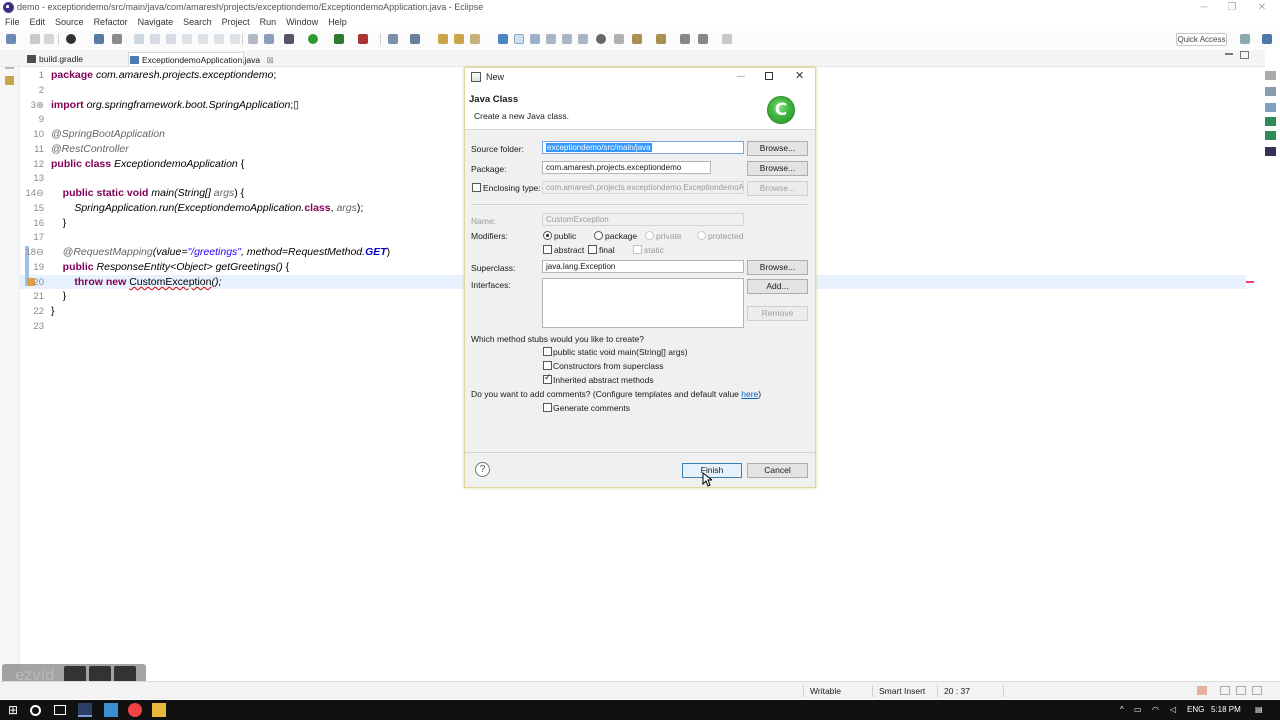 The height and width of the screenshot is (720, 1280). I want to click on finish-button: Finish, so click(712, 470).